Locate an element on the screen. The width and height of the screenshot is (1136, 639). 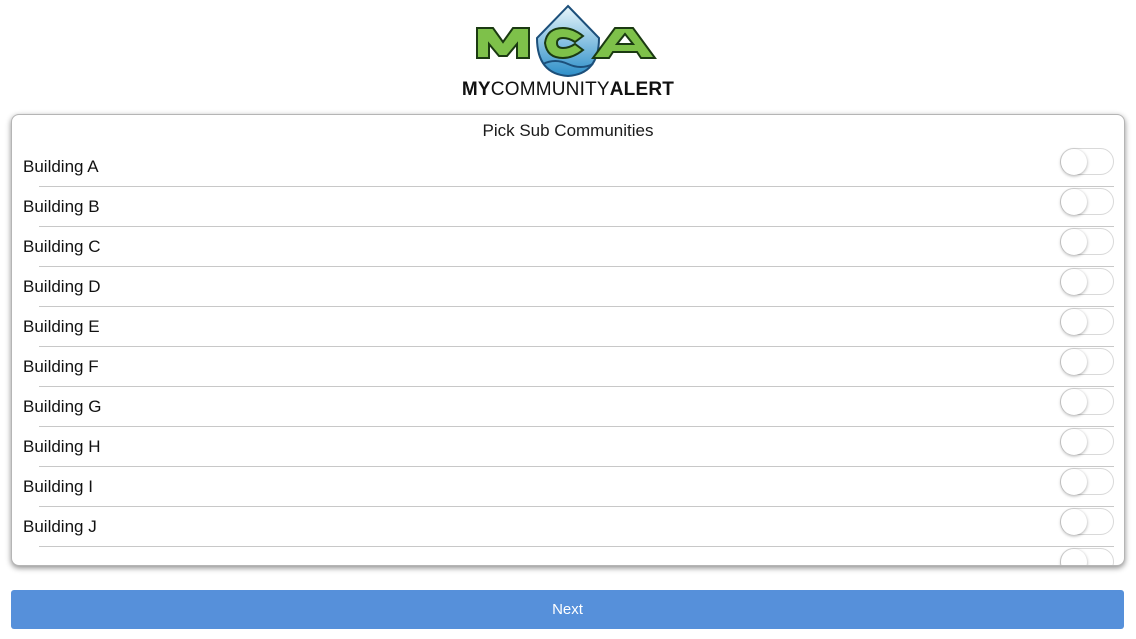
list-item: Building E is located at coordinates (568, 327).